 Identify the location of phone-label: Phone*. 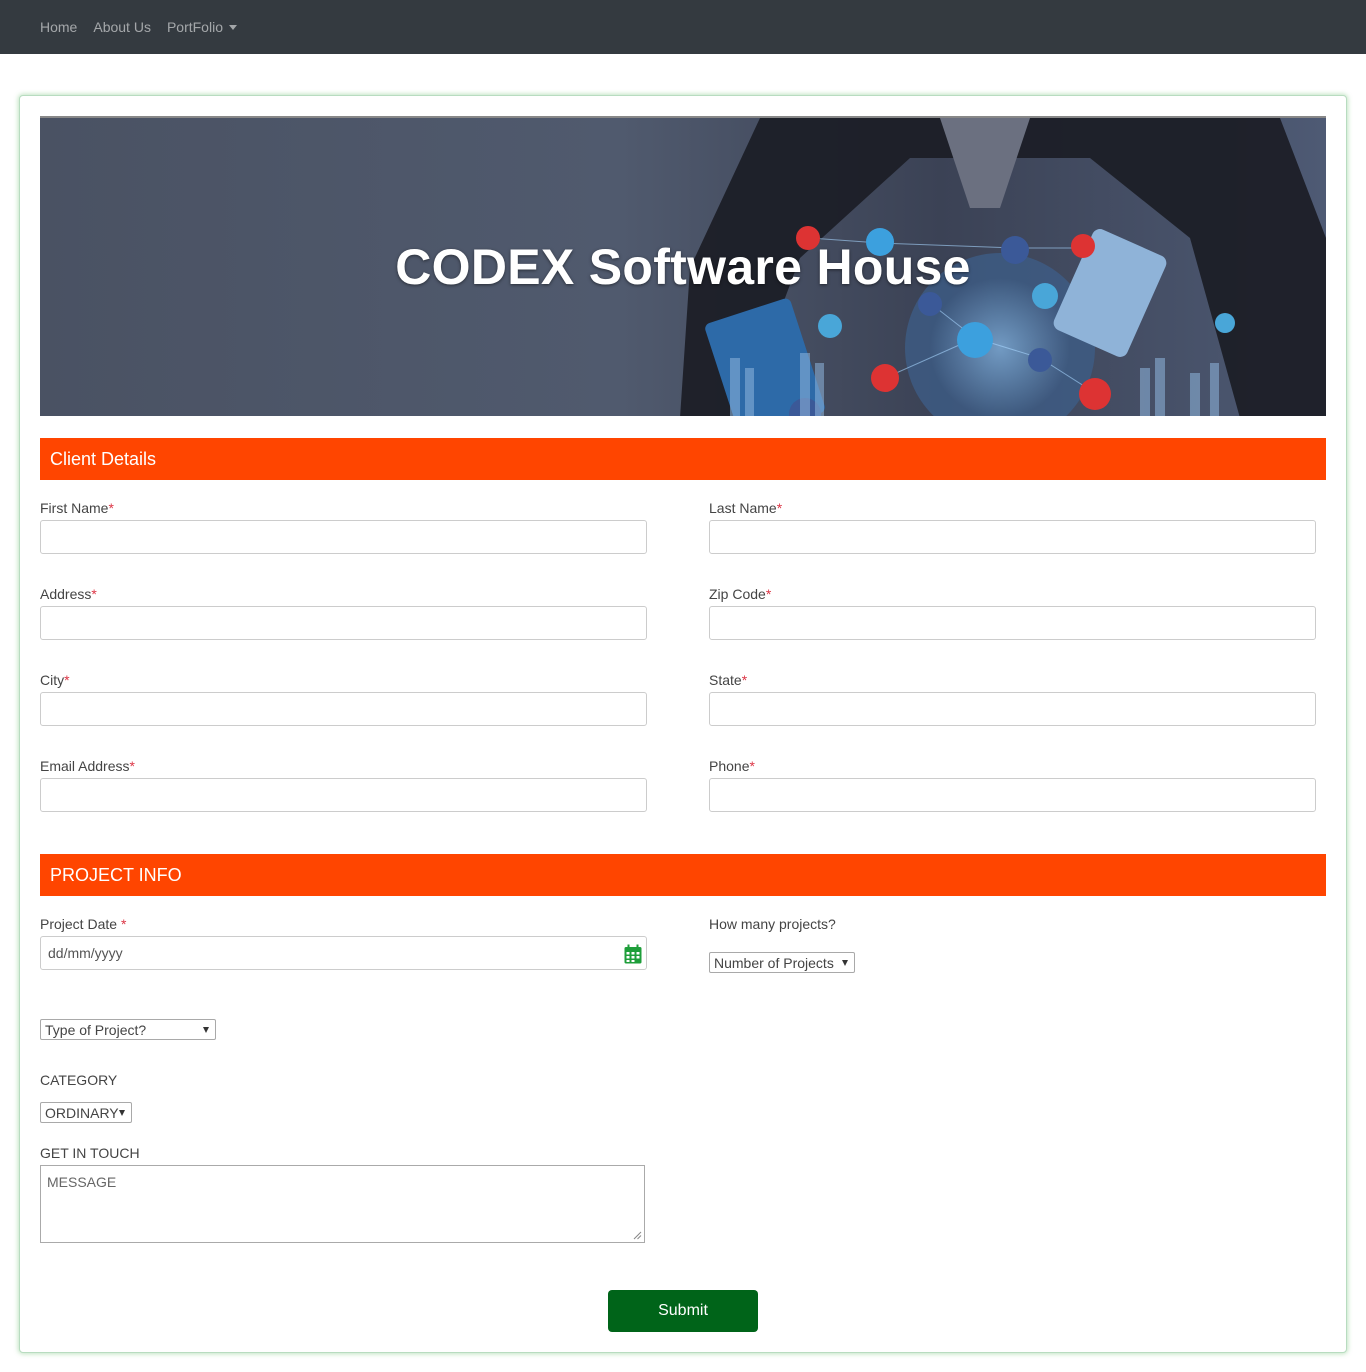
(732, 766).